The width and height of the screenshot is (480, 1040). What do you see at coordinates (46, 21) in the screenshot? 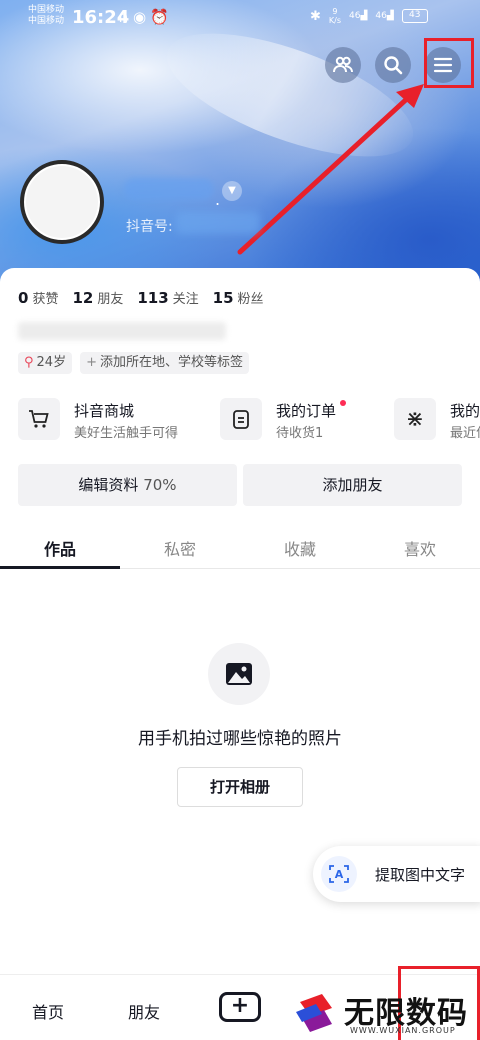
I see `carrier-2: 中国移动` at bounding box center [46, 21].